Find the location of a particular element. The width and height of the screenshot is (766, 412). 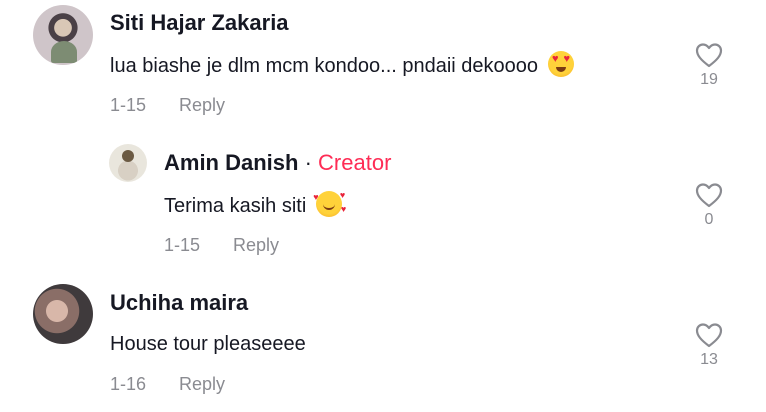

like-control: 13 is located at coordinates (709, 346).